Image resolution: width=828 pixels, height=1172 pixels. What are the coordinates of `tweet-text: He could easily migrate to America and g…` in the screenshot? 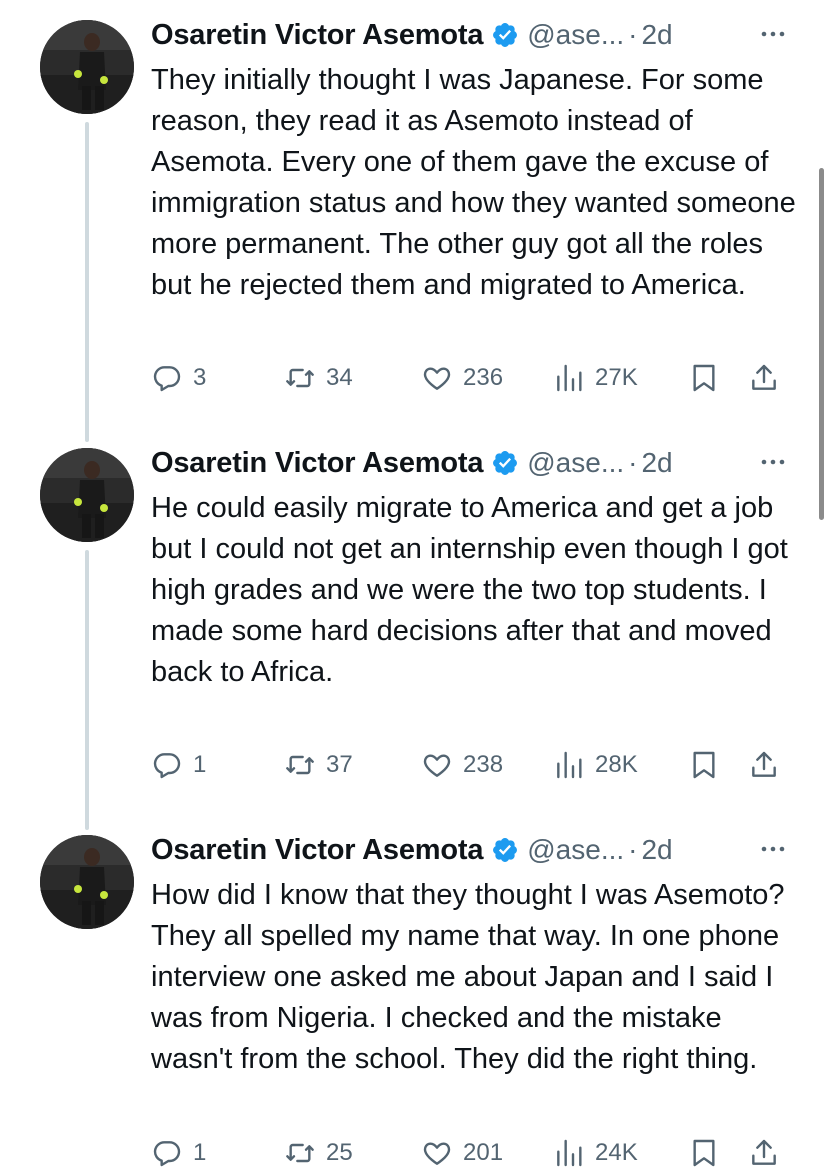 It's located at (469, 590).